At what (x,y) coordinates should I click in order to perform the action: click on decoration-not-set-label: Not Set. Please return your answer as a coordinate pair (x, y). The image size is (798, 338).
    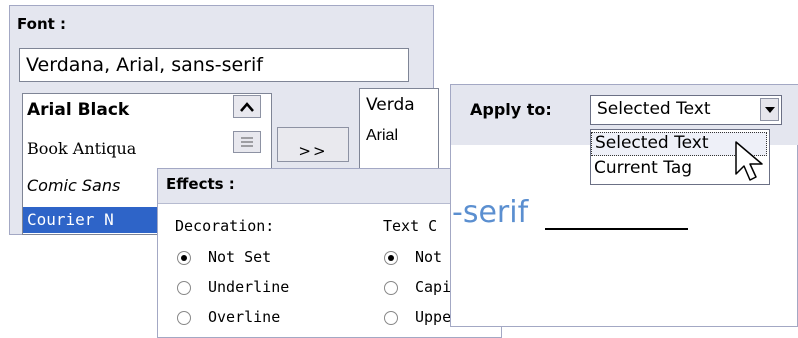
    Looking at the image, I should click on (240, 257).